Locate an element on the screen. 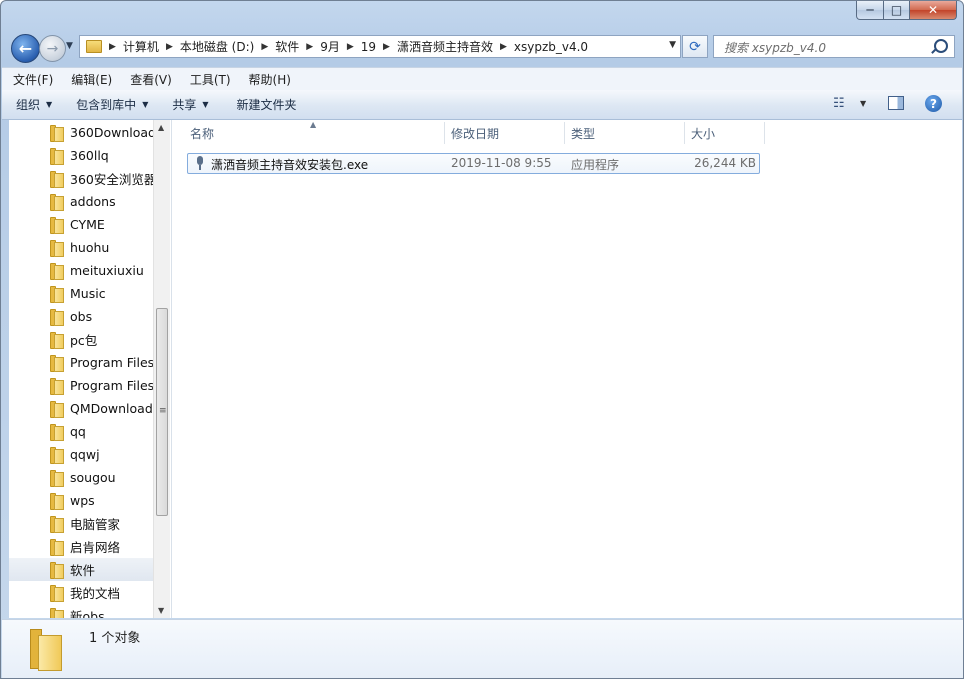 This screenshot has height=679, width=964. title-bar: ─ □ ✕ is located at coordinates (482, 16).